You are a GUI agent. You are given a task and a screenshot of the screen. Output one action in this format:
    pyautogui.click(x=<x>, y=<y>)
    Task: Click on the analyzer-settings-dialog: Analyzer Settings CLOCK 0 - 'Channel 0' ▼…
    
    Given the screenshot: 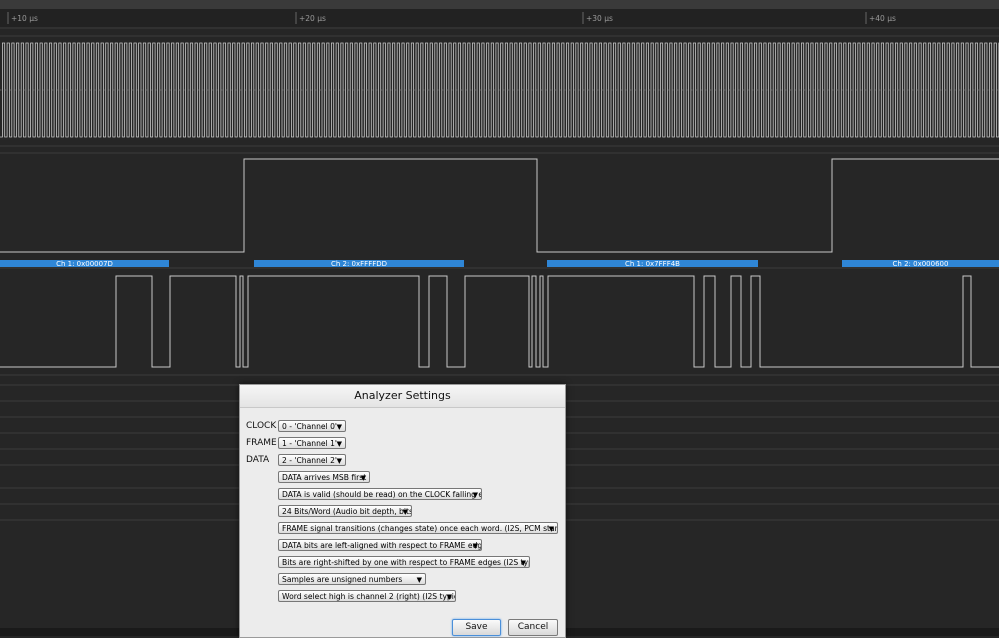 What is the action you would take?
    pyautogui.click(x=402, y=511)
    